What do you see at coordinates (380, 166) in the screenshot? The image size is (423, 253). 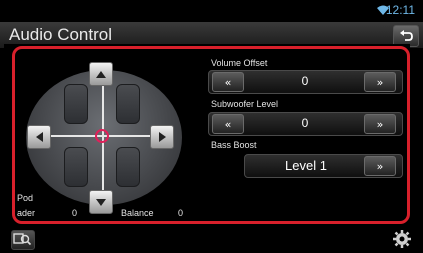 I see `bass-boost-next-button: »` at bounding box center [380, 166].